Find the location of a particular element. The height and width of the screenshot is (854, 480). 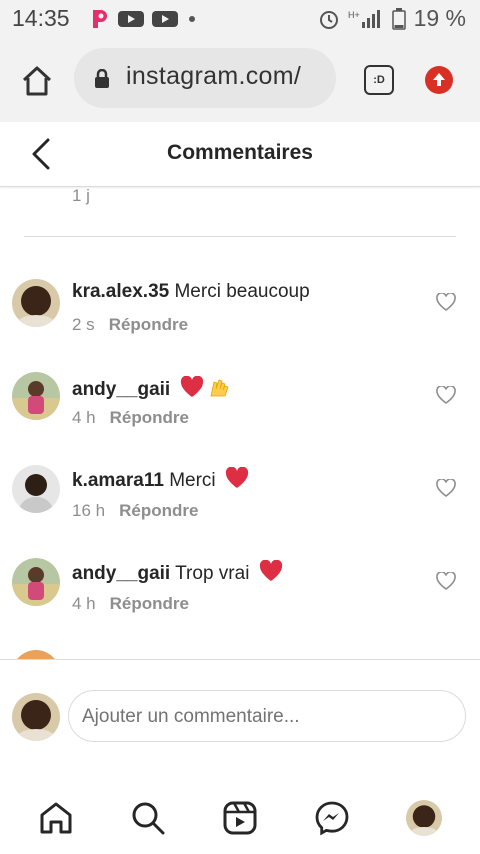

update-icon is located at coordinates (439, 80).